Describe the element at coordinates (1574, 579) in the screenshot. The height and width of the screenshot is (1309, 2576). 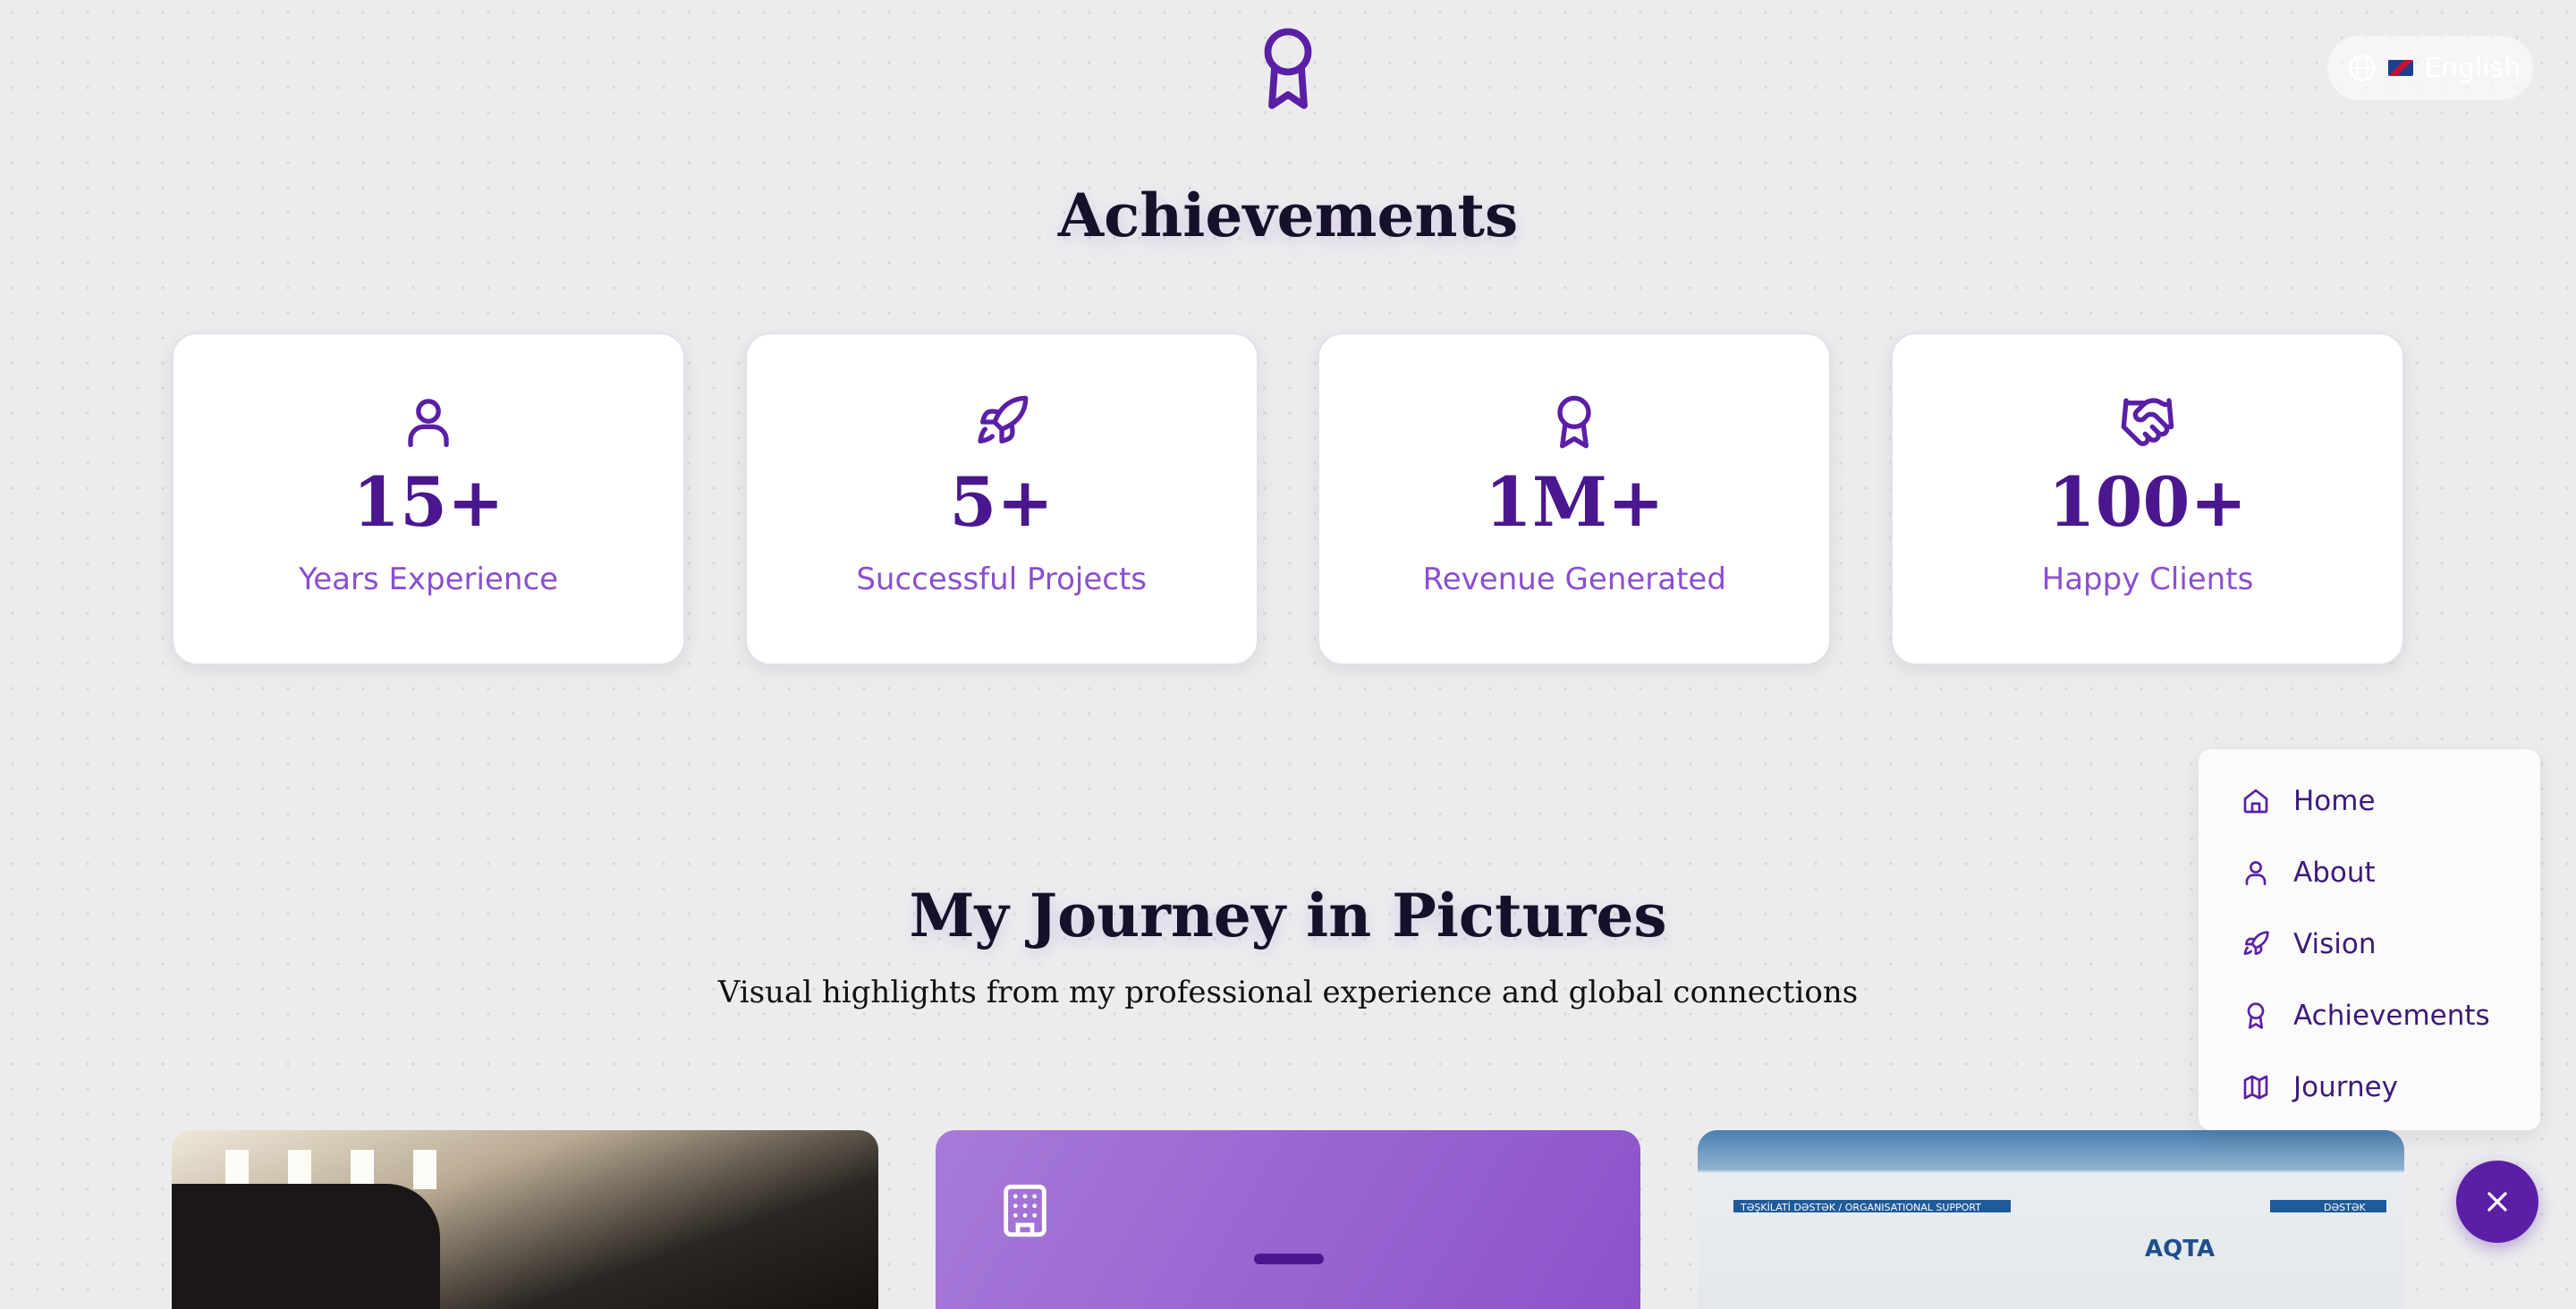
I see `stat-label: Revenue Generated` at that location.